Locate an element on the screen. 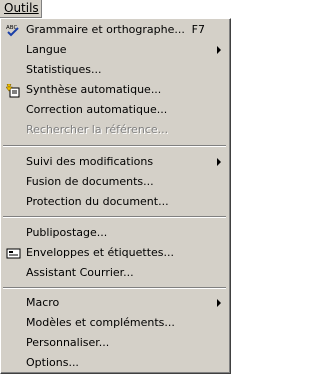 This screenshot has width=320, height=374. menu-item-macro: Macro is located at coordinates (115, 303).